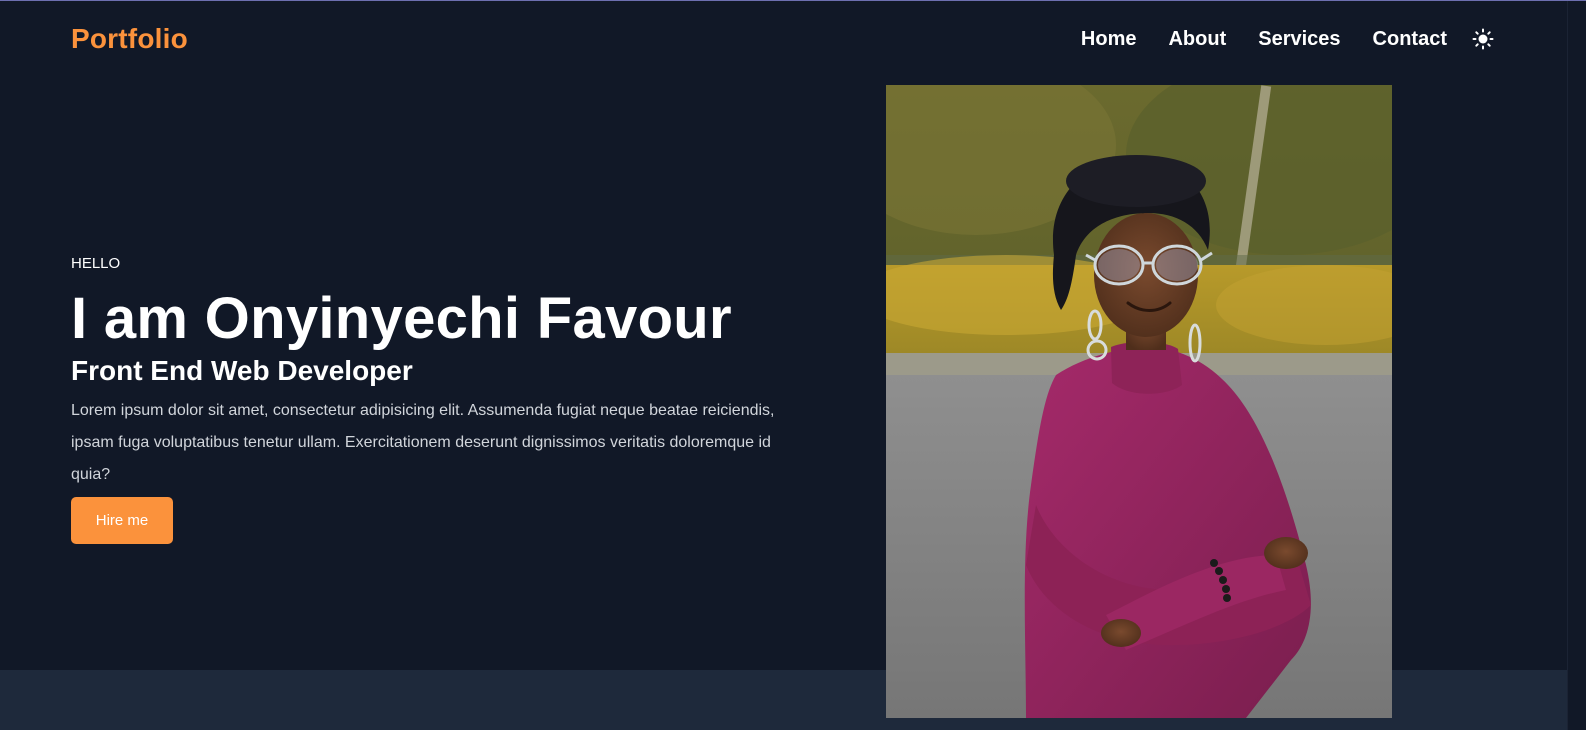 The width and height of the screenshot is (1586, 730). Describe the element at coordinates (1248, 39) in the screenshot. I see `nav-links: Home About Services Contact` at that location.